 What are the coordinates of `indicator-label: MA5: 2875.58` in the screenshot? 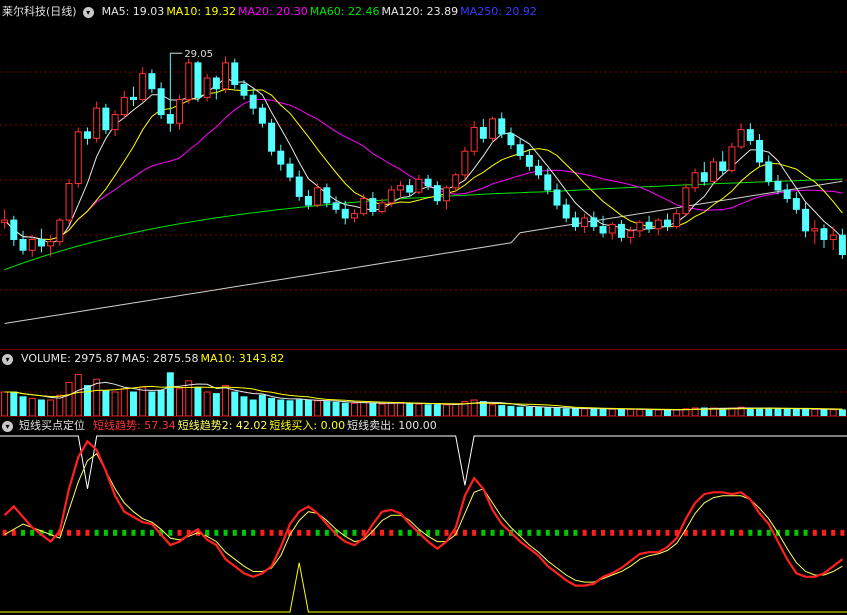 It's located at (160, 358).